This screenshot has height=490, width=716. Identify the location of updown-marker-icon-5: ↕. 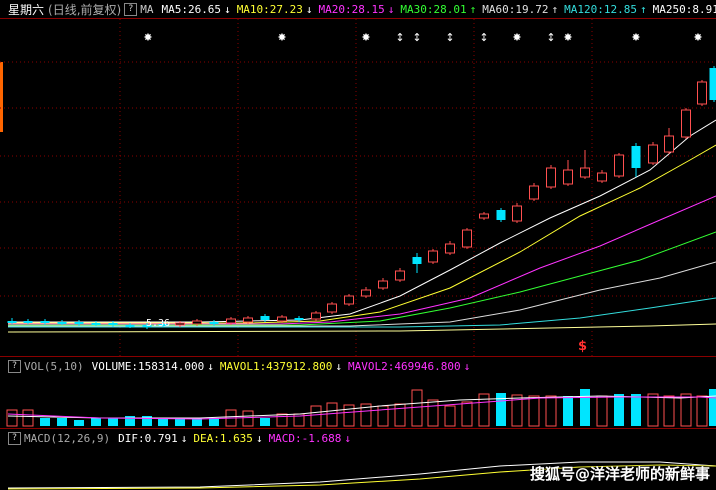
(449, 37).